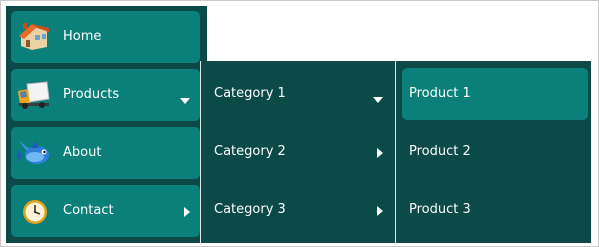 The height and width of the screenshot is (247, 599). What do you see at coordinates (250, 209) in the screenshot?
I see `menu-item-label: Category 3` at bounding box center [250, 209].